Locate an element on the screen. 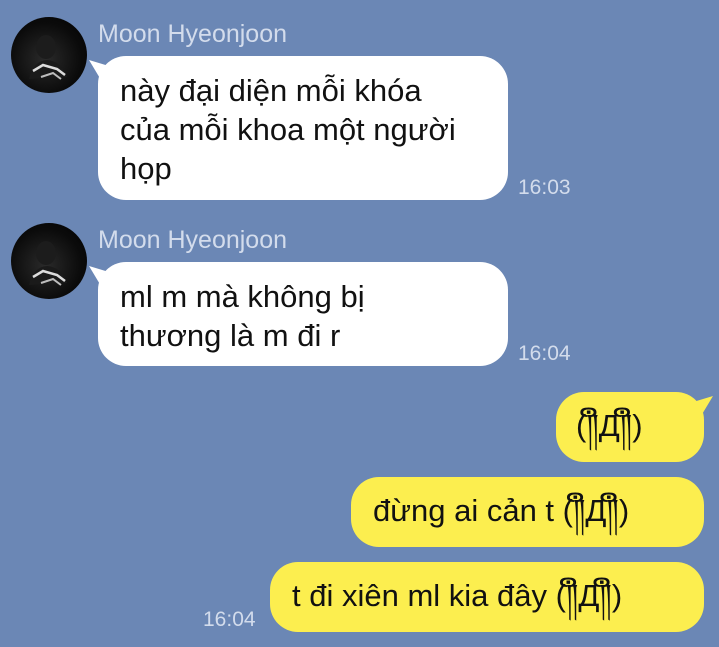  message-timestamp: 16:03 is located at coordinates (544, 187).